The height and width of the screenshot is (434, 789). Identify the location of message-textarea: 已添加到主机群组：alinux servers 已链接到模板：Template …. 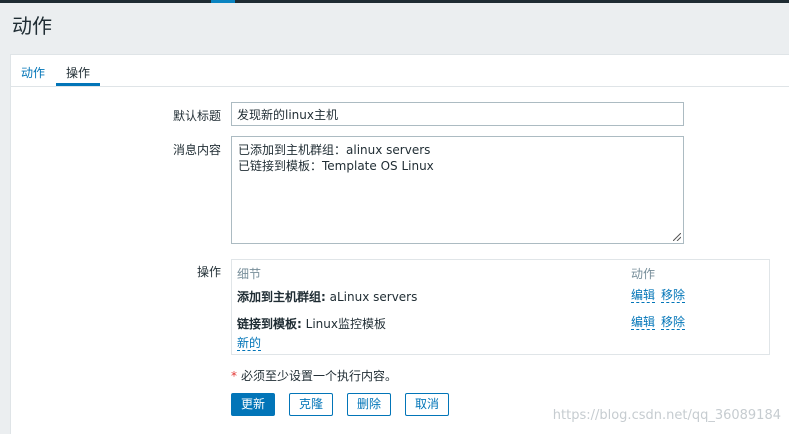
(457, 190).